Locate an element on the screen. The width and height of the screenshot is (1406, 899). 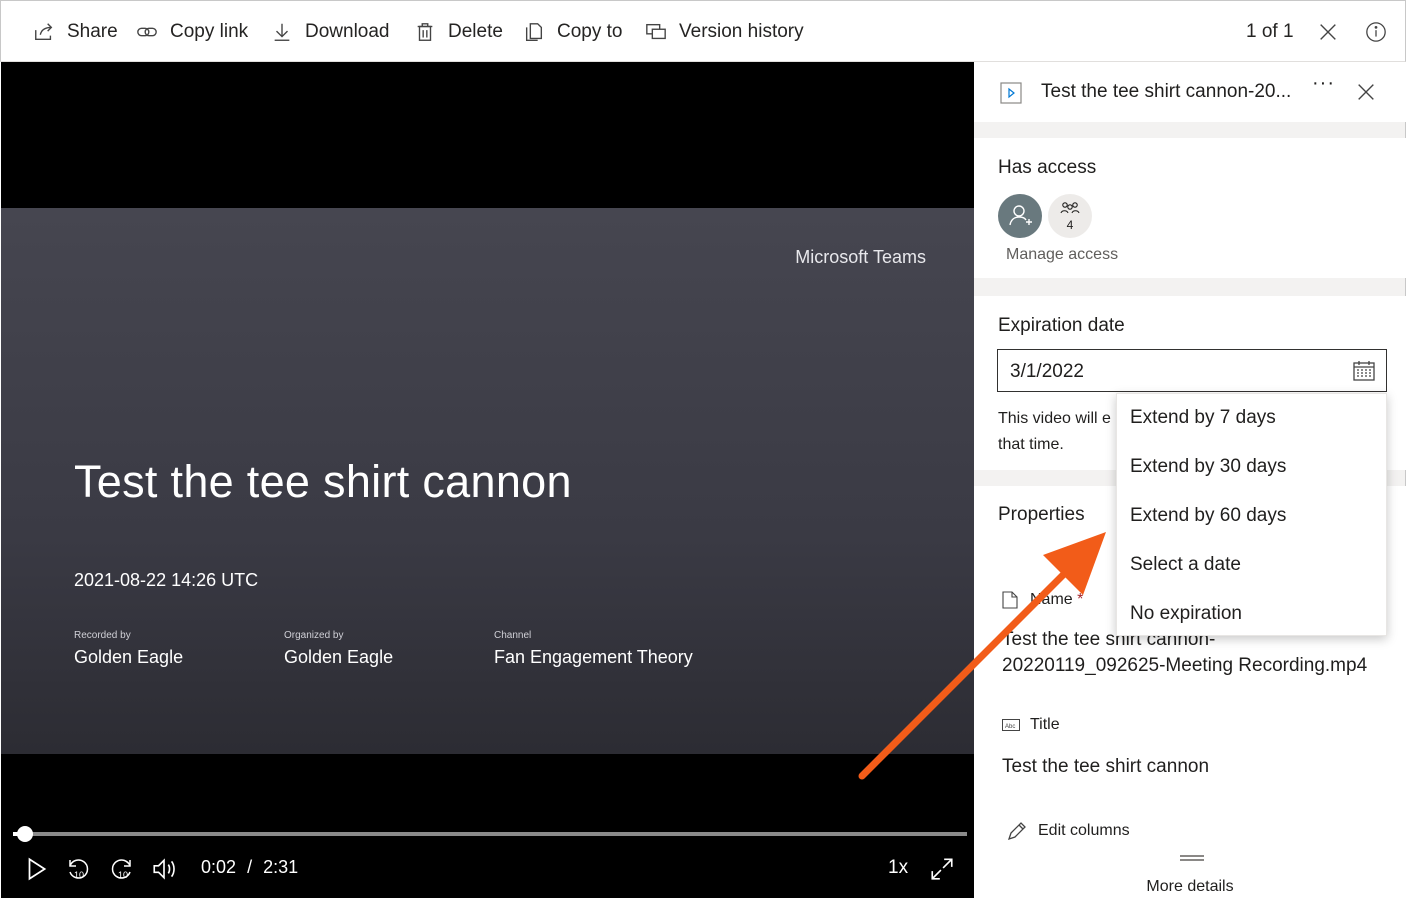
organized-by-label: Organized by is located at coordinates (314, 635).